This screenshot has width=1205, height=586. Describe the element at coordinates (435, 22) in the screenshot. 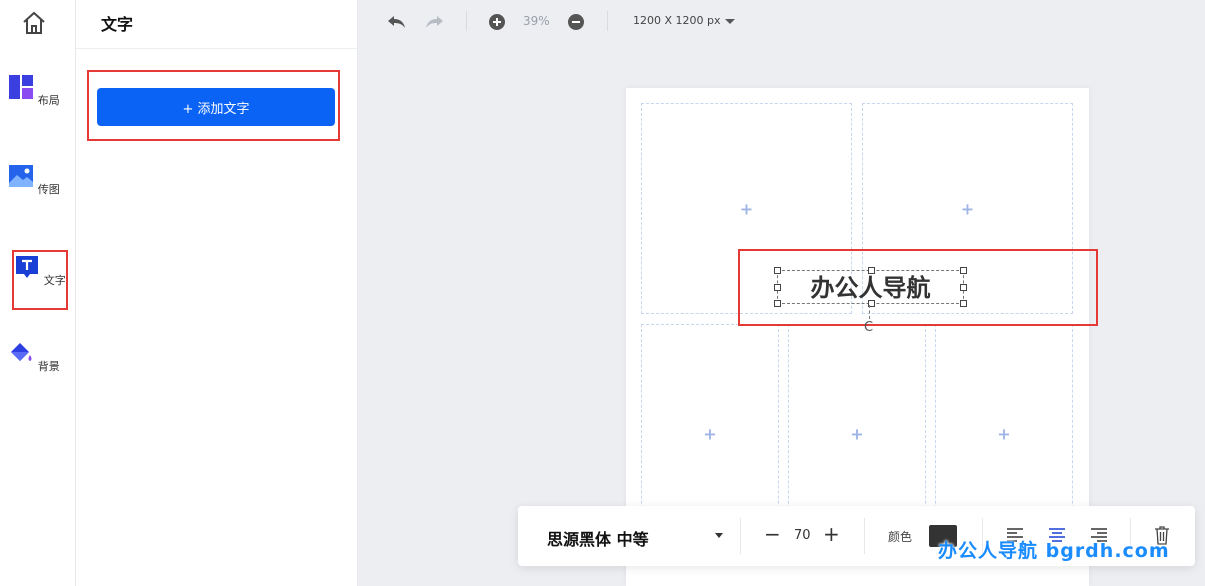

I see `redo-icon` at that location.